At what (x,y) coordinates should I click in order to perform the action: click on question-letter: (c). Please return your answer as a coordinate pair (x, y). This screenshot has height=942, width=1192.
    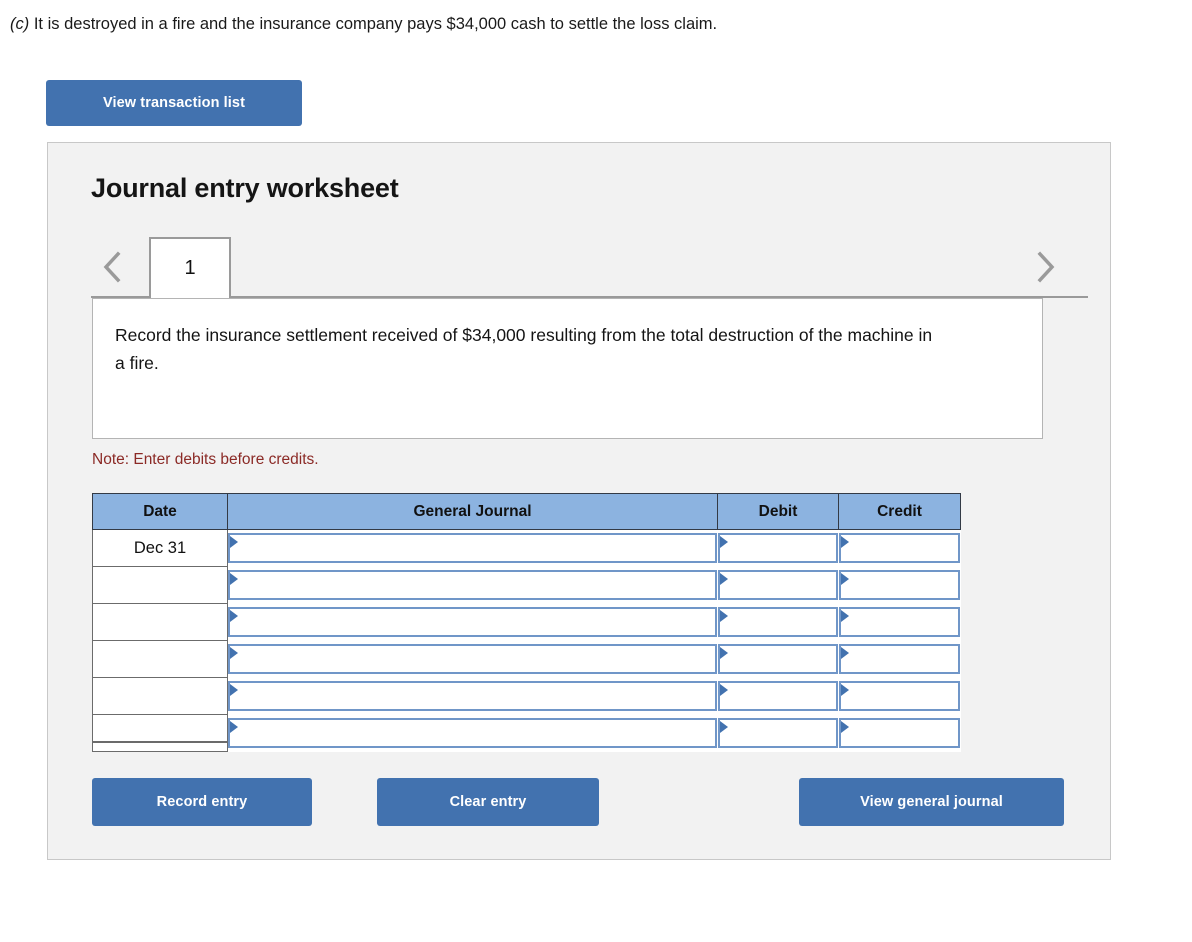
    Looking at the image, I should click on (20, 24).